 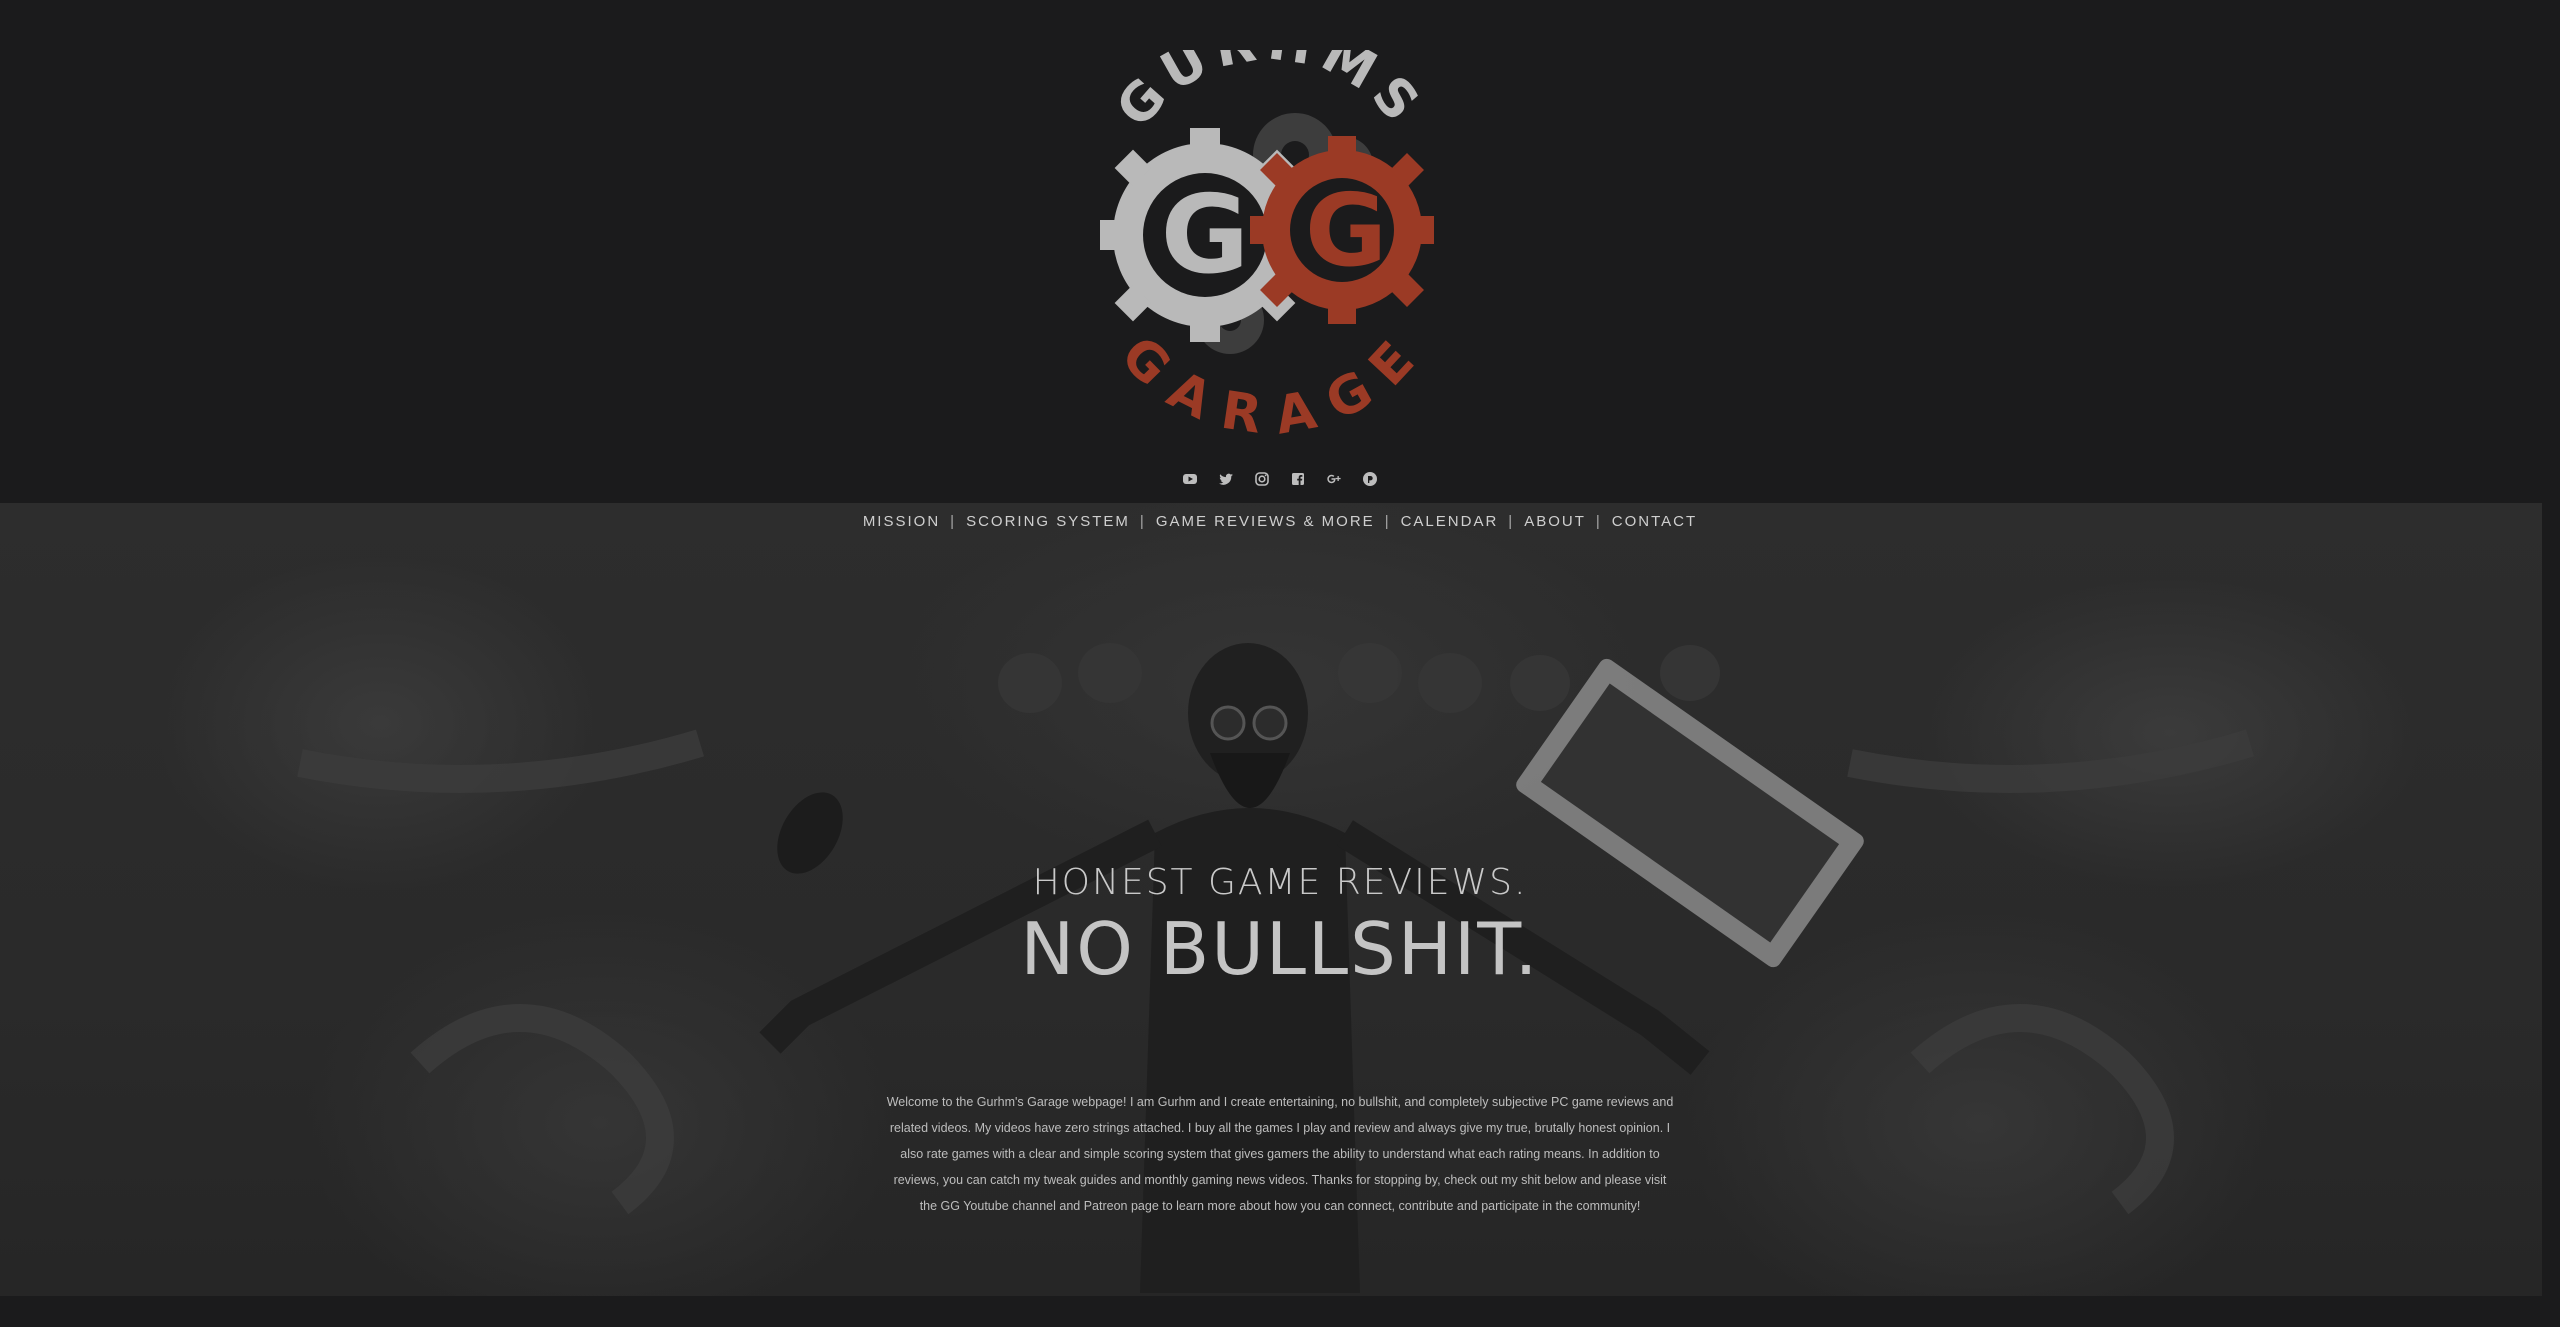 I want to click on red-gear-icon: G, so click(x=1342, y=230).